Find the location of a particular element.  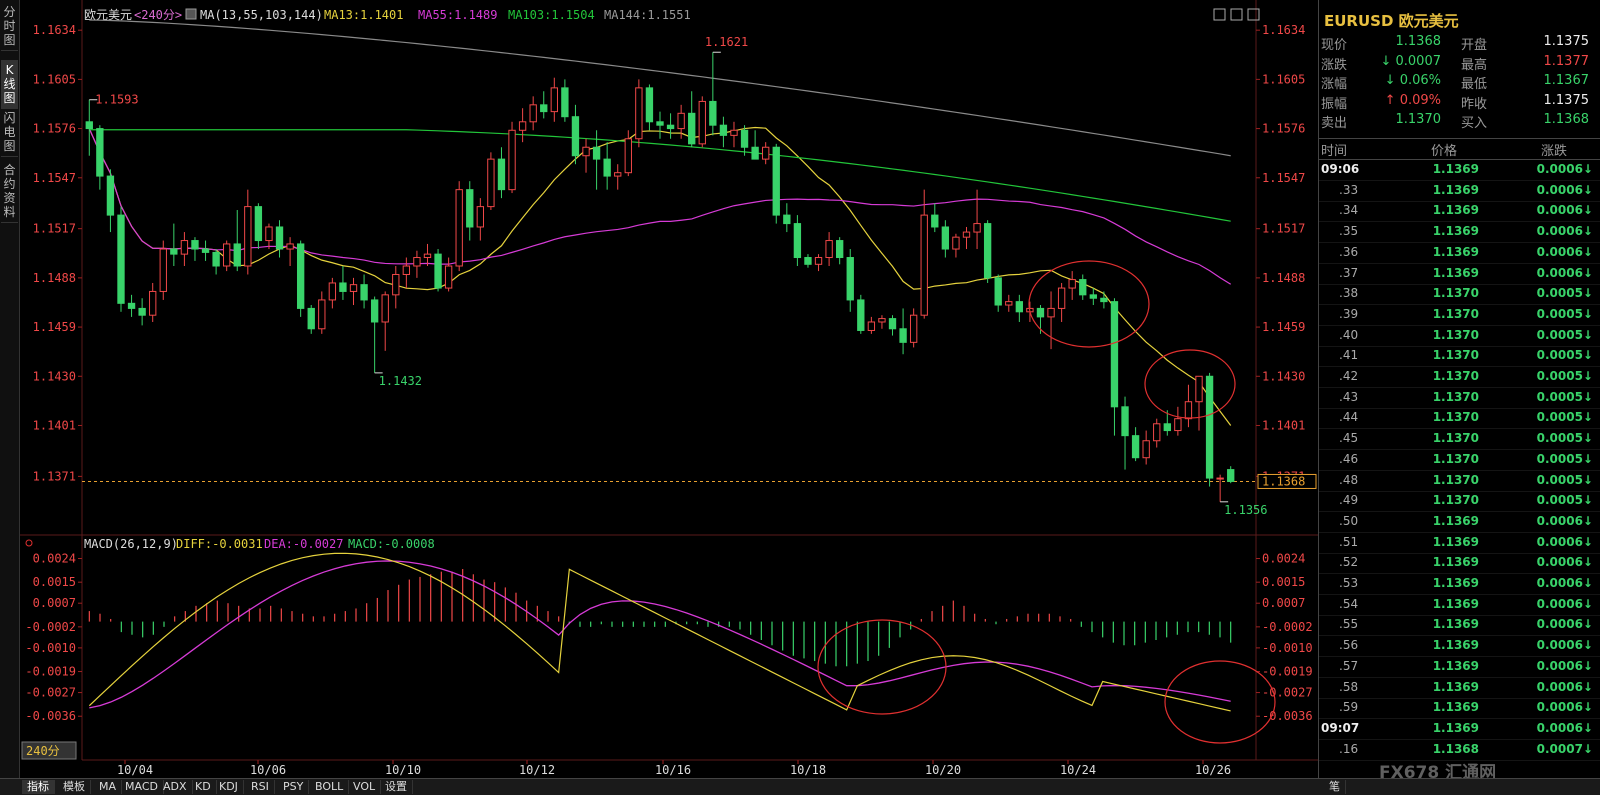

bottom-tab-9: BOLL is located at coordinates (330, 787).